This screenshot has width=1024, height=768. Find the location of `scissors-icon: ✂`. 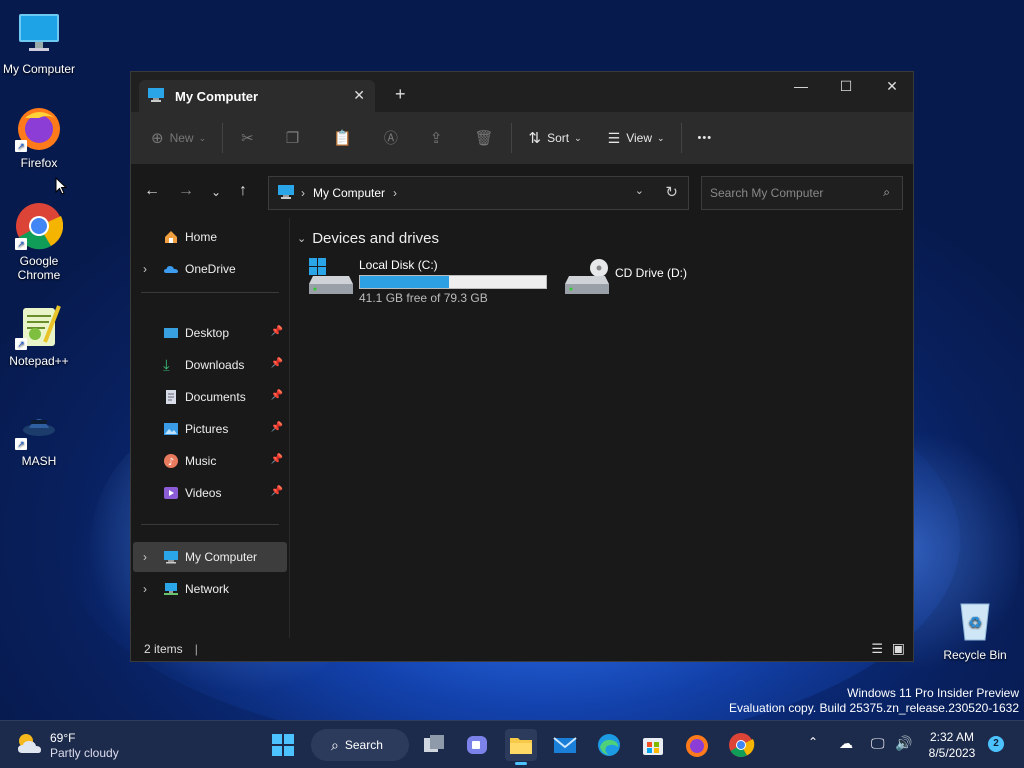

scissors-icon: ✂ is located at coordinates (247, 138).